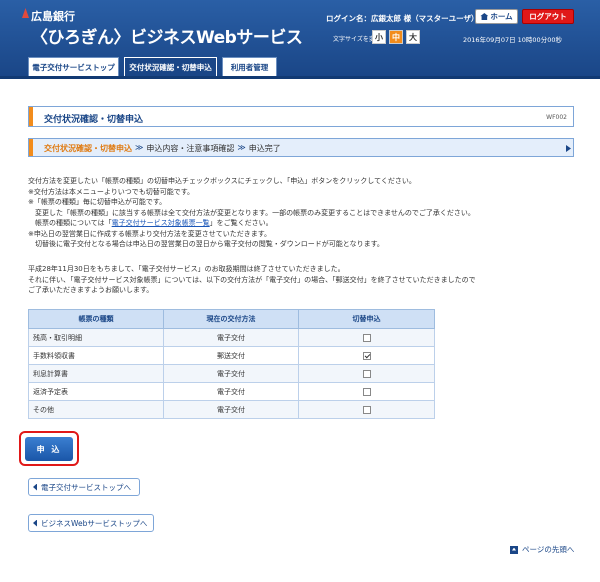 This screenshot has height=582, width=600. I want to click on column-header: 帳票の種類, so click(96, 319).